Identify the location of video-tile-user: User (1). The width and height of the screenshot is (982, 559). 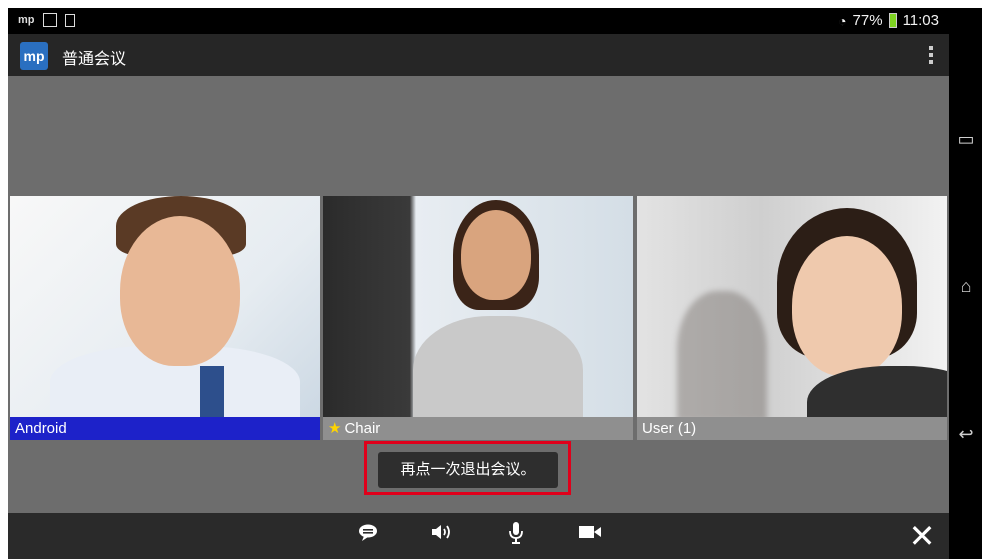
(792, 318).